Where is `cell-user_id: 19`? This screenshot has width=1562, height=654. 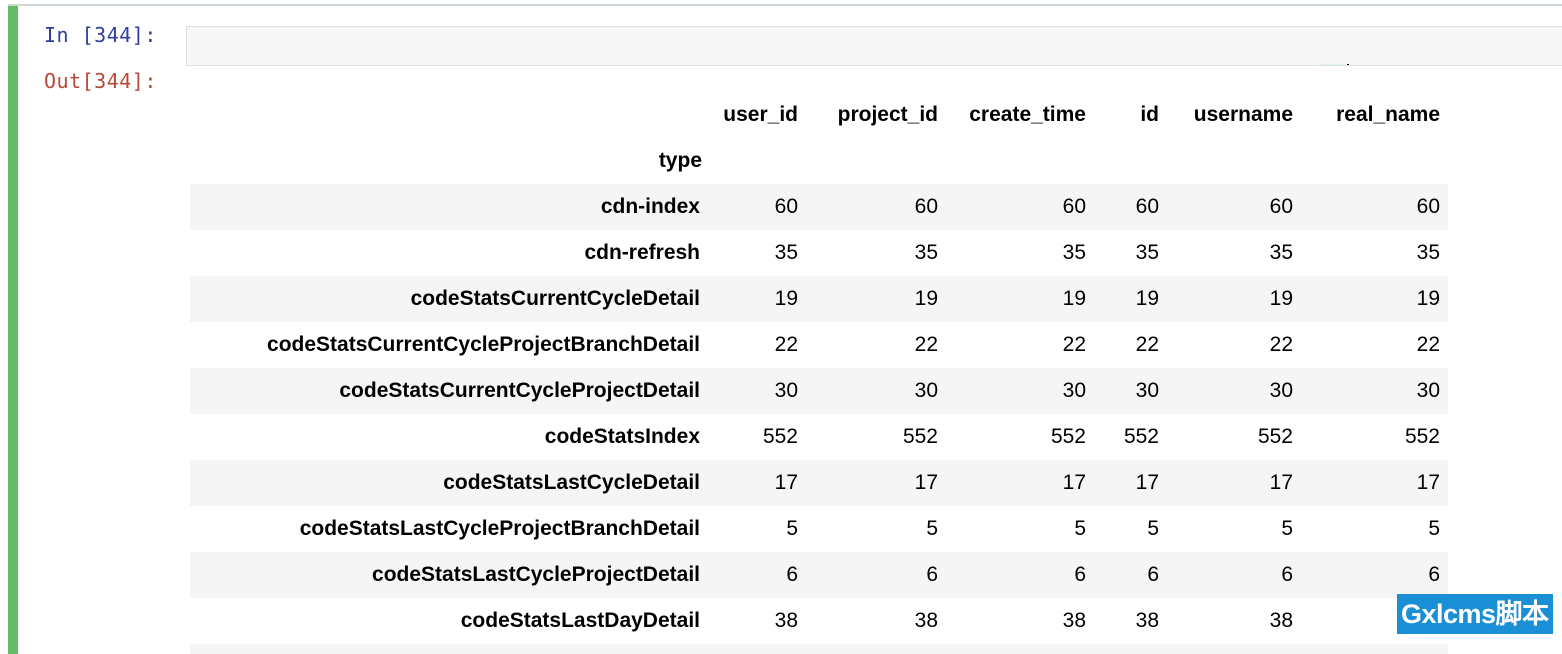
cell-user_id: 19 is located at coordinates (786, 298).